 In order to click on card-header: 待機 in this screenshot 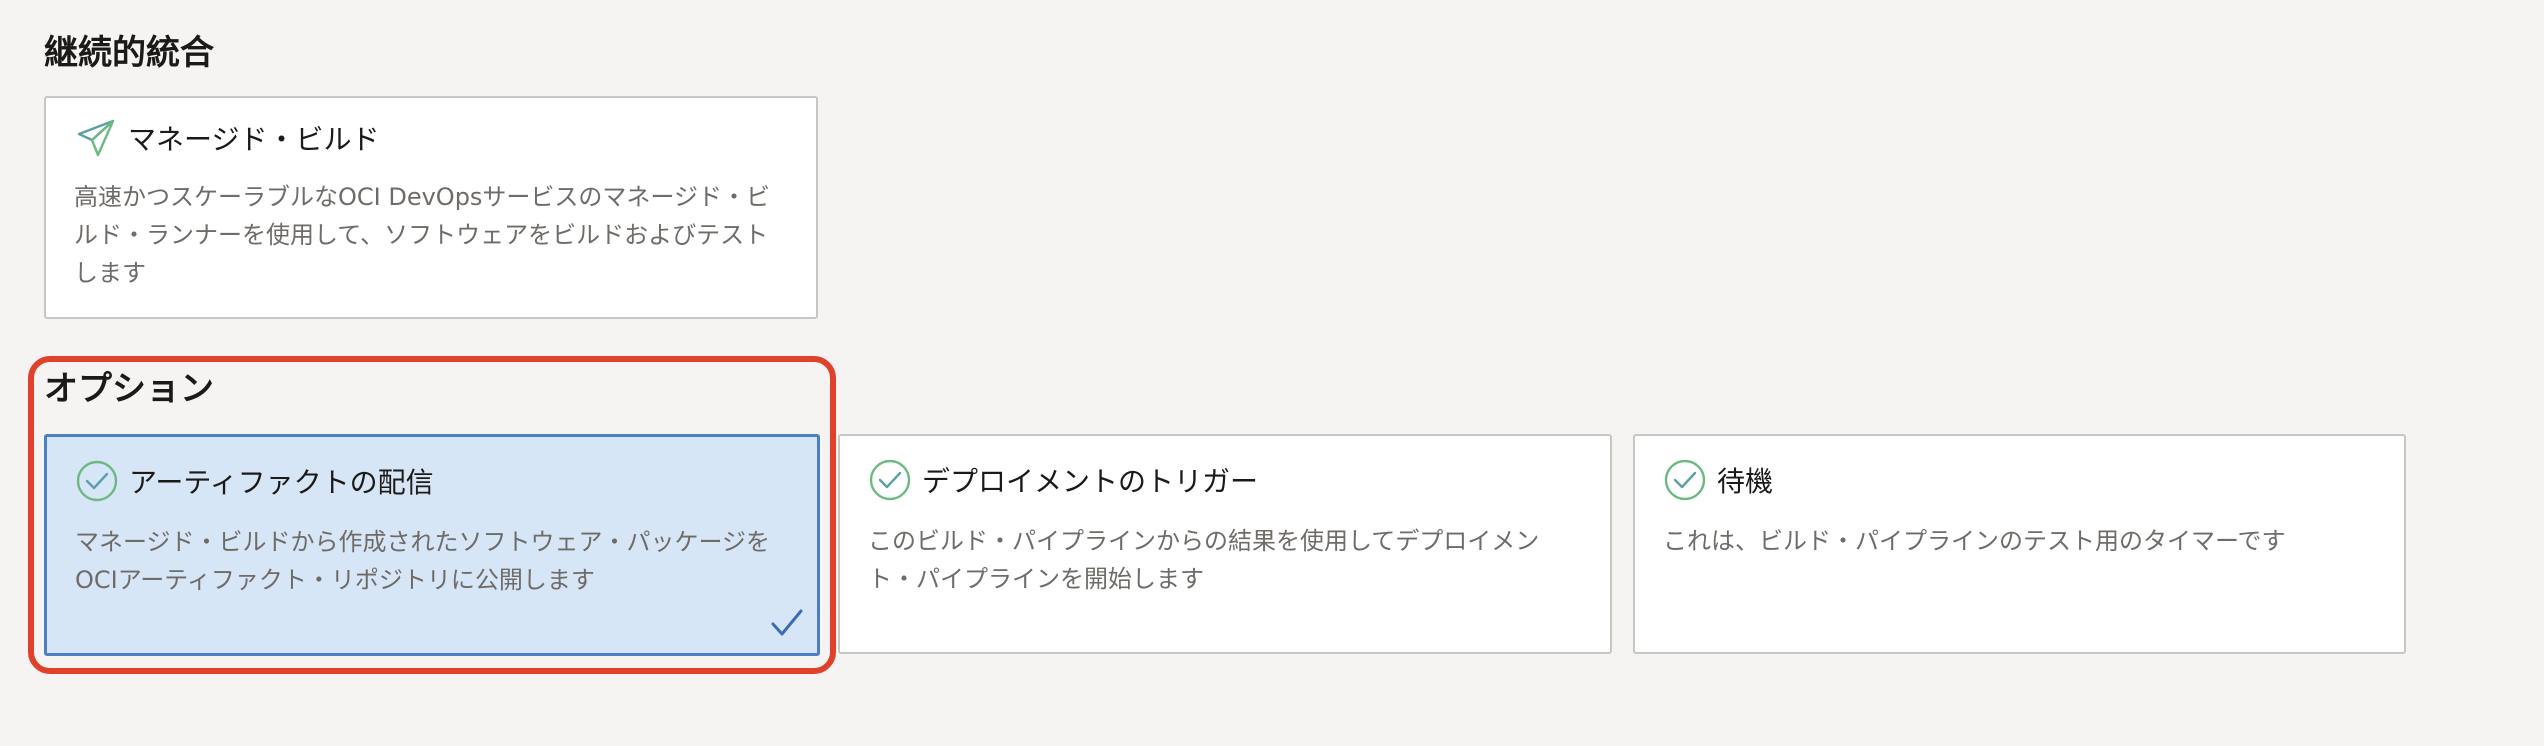, I will do `click(1718, 480)`.